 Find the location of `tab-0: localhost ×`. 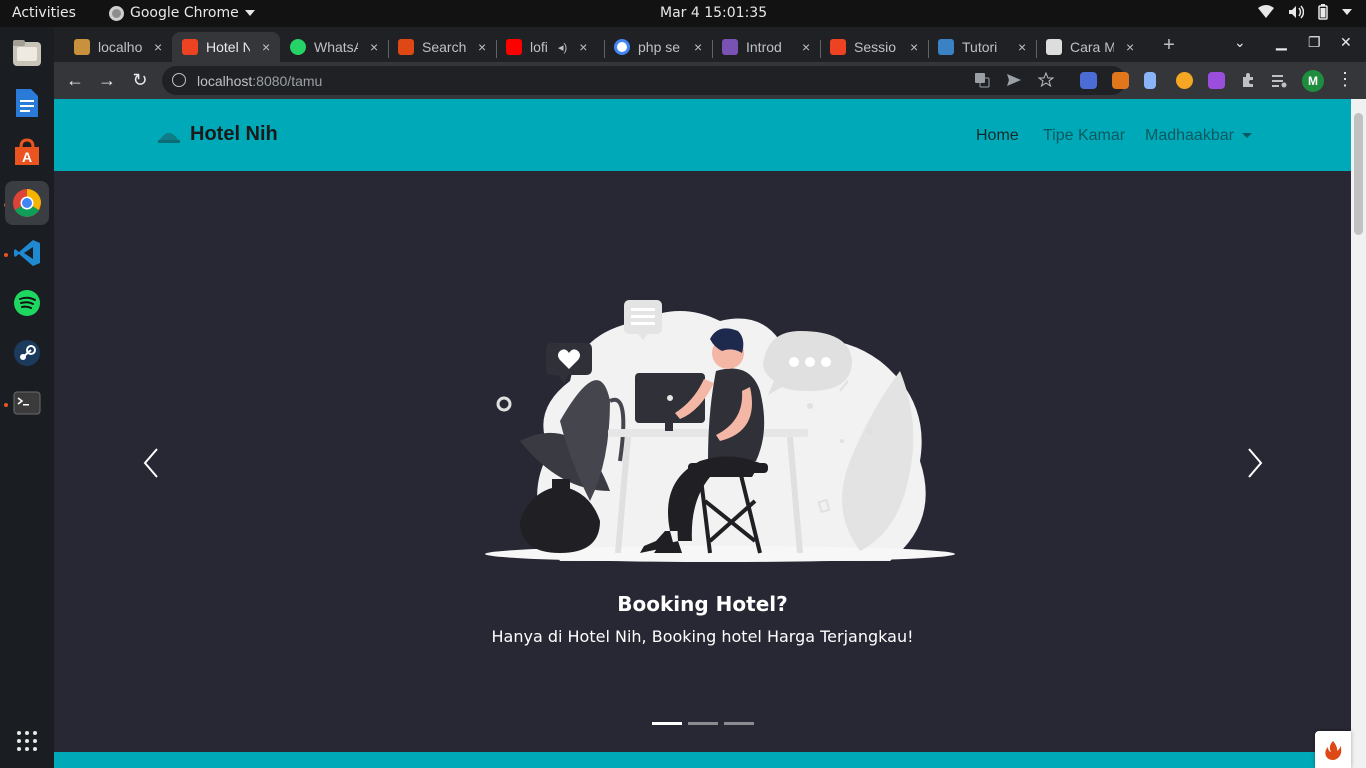

tab-0: localhost × is located at coordinates (118, 47).